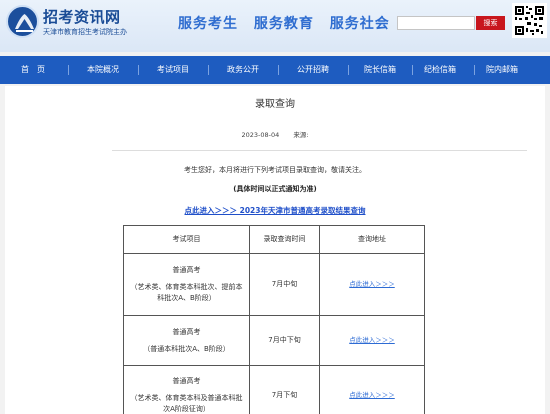 Image resolution: width=550 pixels, height=414 pixels. Describe the element at coordinates (284, 284) in the screenshot. I see `query-time-cell: 7月中旬` at that location.